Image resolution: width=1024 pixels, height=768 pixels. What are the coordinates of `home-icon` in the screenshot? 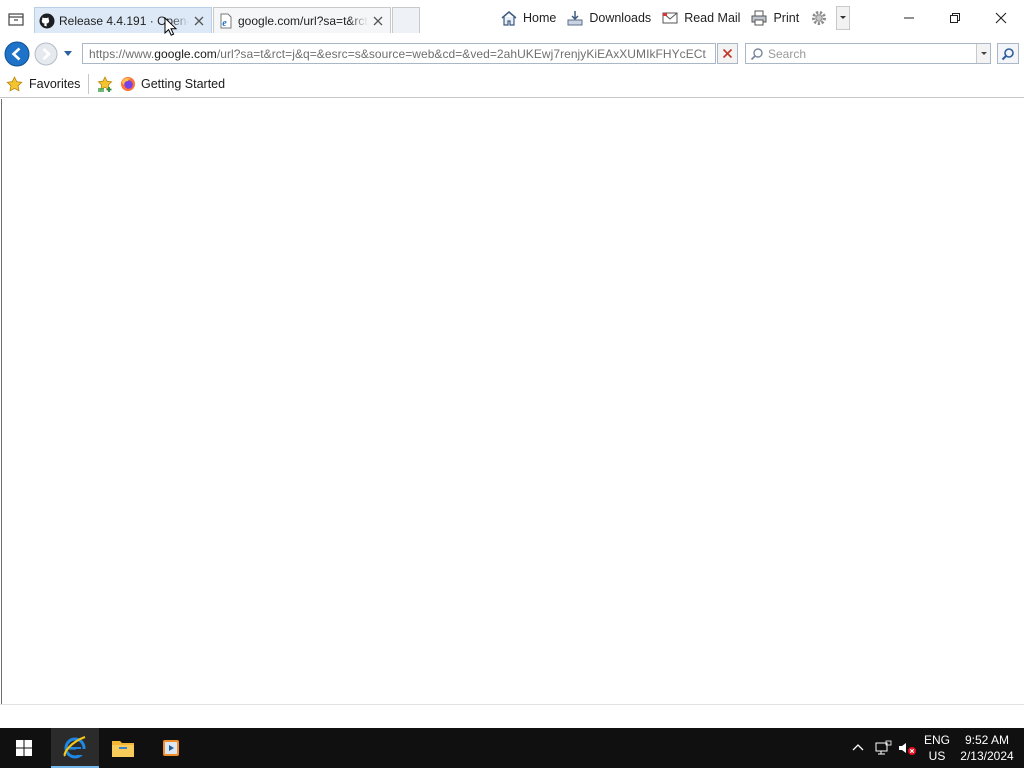 It's located at (509, 18).